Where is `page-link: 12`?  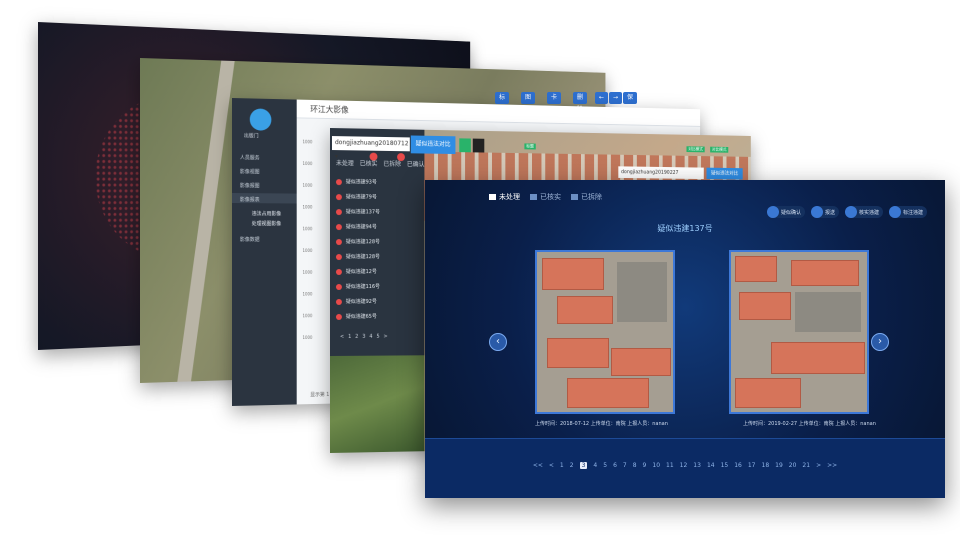
page-link: 12 is located at coordinates (684, 465).